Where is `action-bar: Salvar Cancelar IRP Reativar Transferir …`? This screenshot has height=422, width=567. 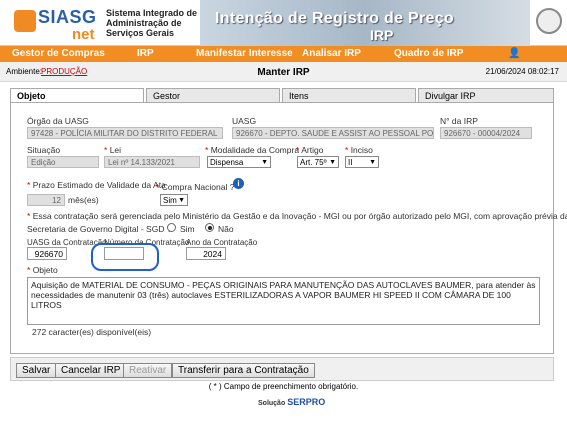 action-bar: Salvar Cancelar IRP Reativar Transferir … is located at coordinates (282, 369).